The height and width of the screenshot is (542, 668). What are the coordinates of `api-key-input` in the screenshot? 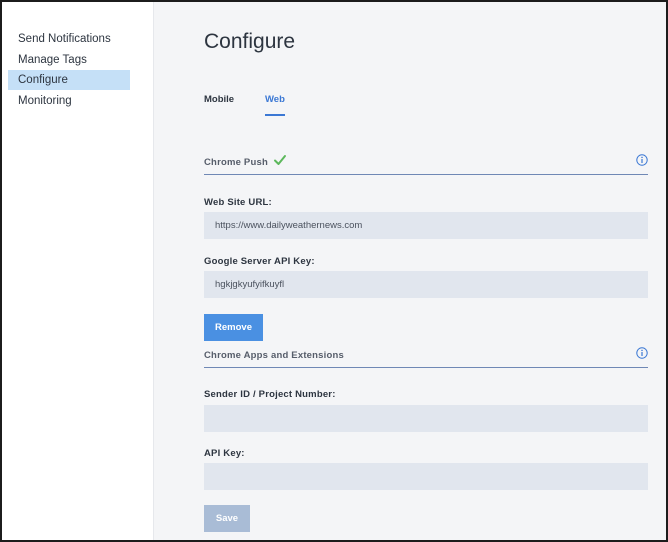 It's located at (426, 476).